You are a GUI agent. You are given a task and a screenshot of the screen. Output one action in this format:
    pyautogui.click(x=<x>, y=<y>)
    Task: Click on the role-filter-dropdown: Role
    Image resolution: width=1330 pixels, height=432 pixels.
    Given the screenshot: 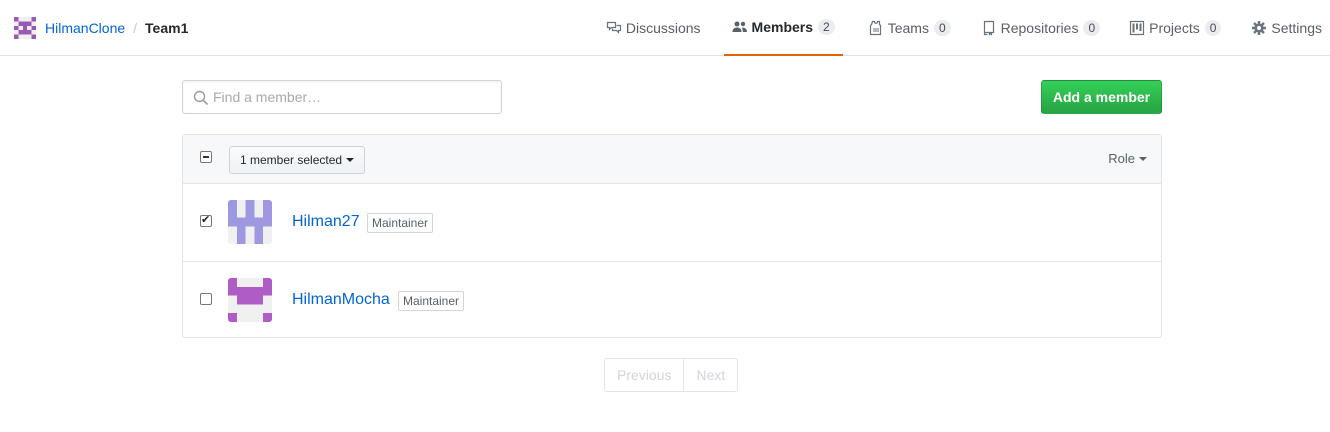 What is the action you would take?
    pyautogui.click(x=1127, y=158)
    